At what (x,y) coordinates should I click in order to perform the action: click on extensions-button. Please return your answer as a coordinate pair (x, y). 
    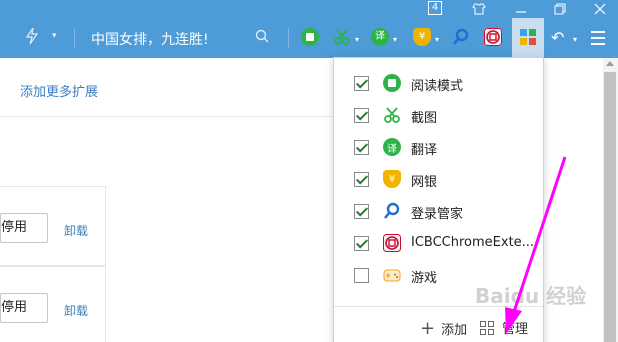
    Looking at the image, I should click on (528, 38).